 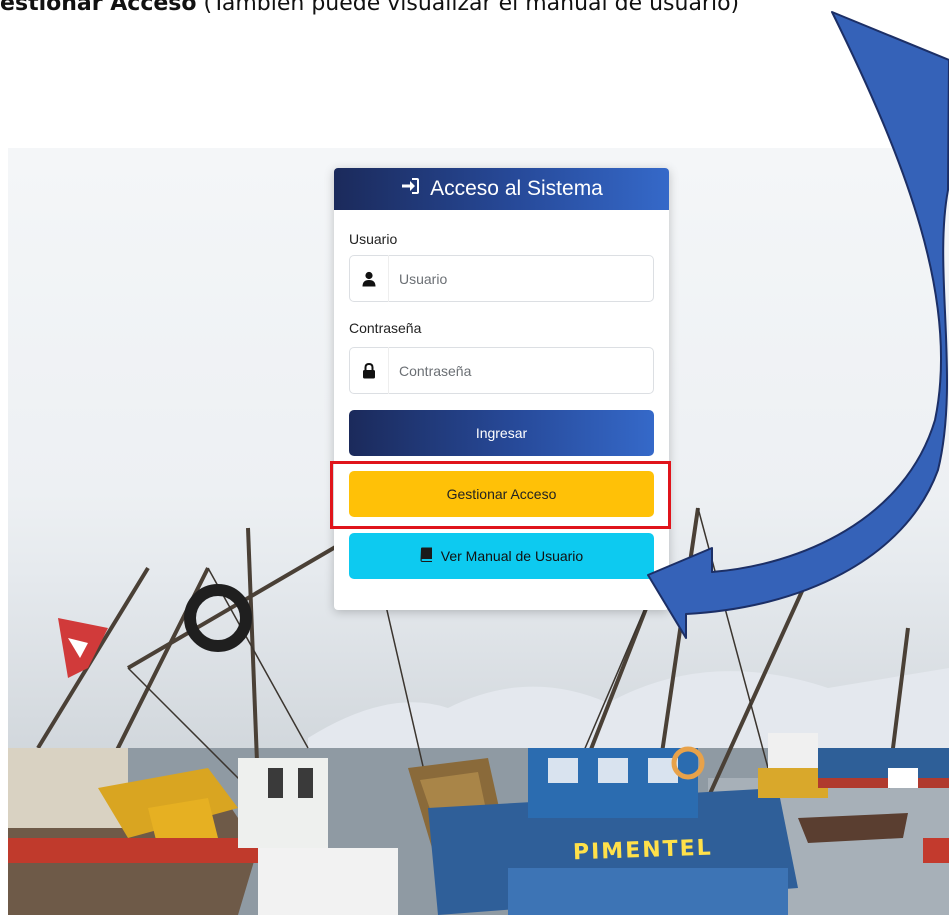 I want to click on user-field-label: Usuario, so click(x=373, y=239).